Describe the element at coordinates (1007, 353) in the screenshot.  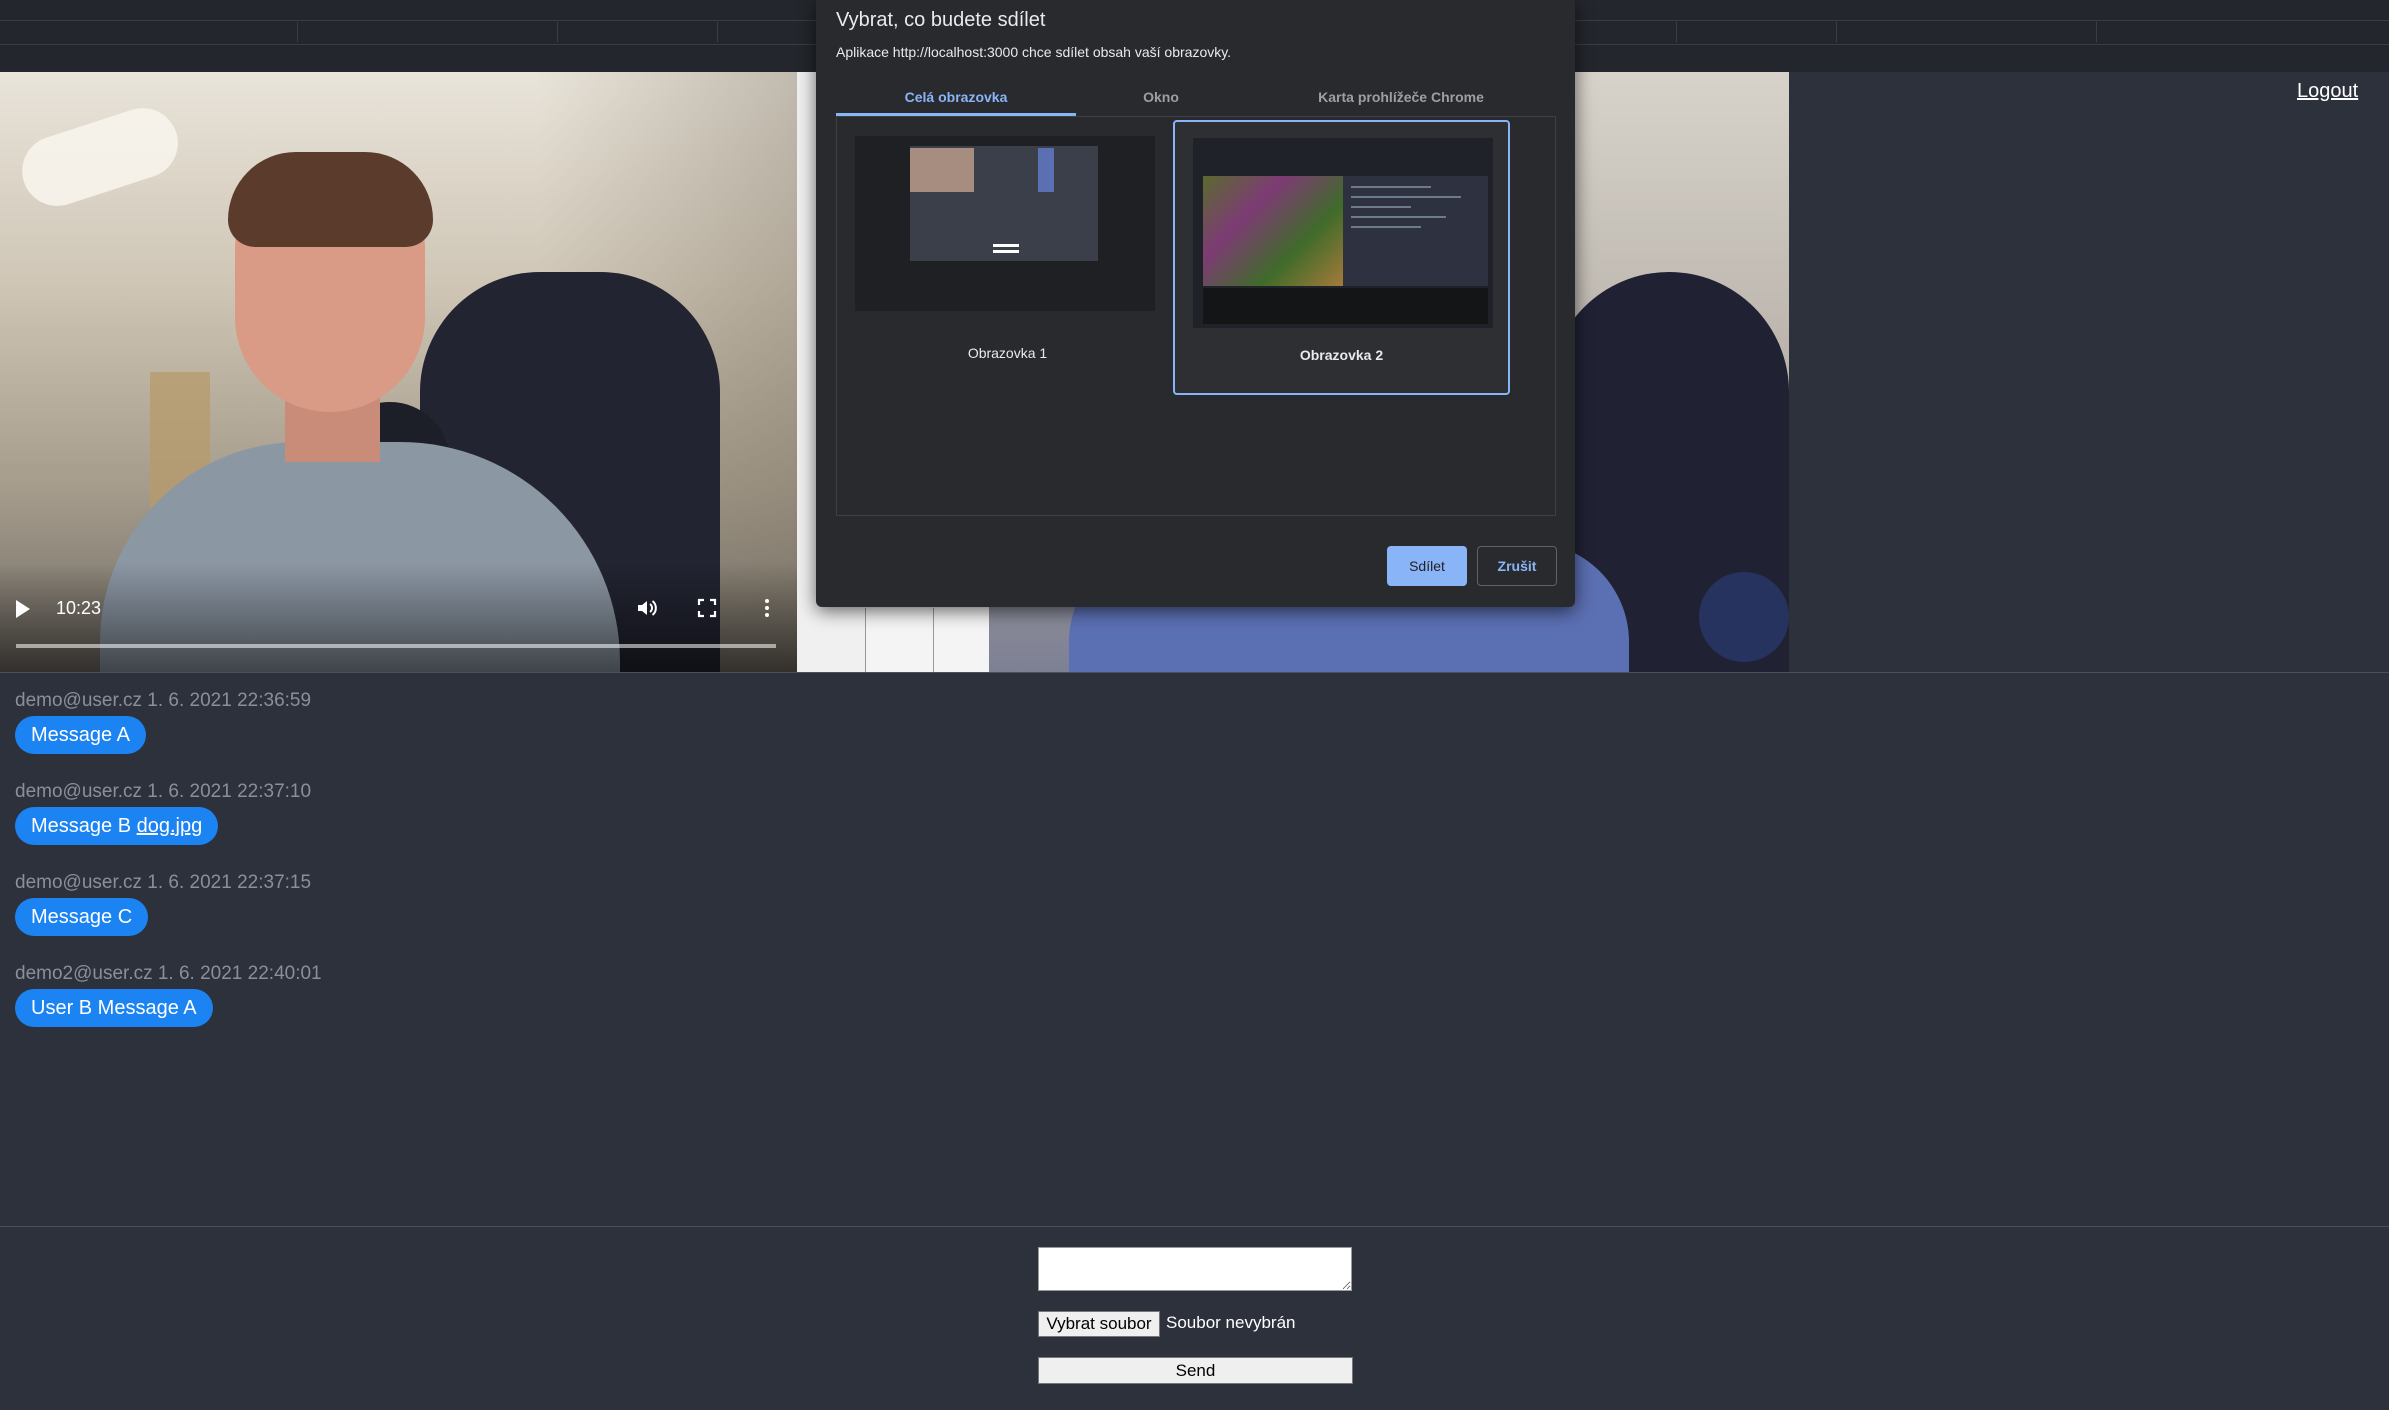
I see `screen-label: Obrazovka 1` at that location.